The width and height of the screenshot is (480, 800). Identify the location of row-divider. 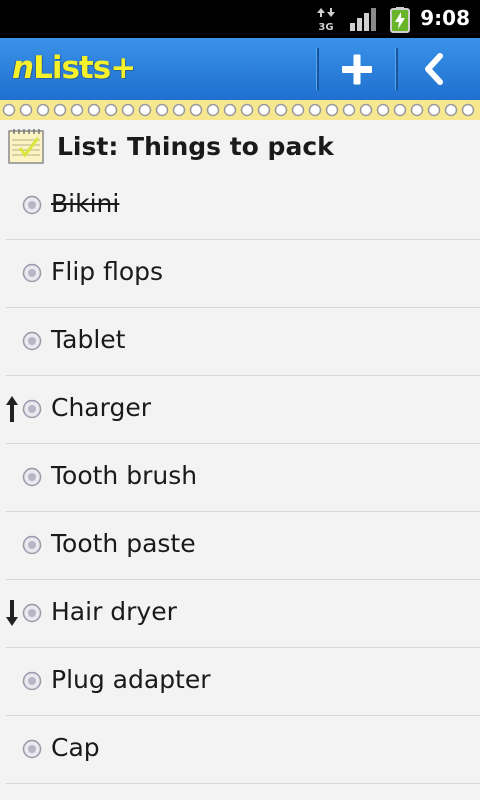
(243, 783).